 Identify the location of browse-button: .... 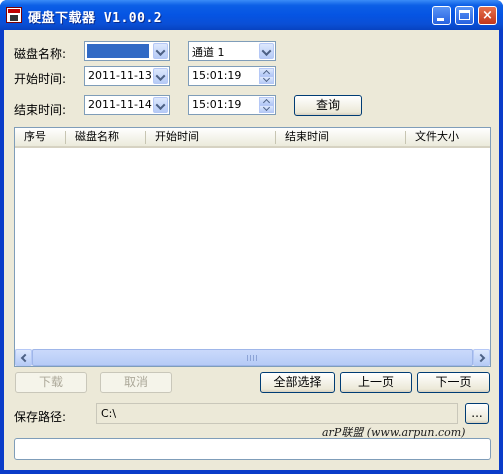
(477, 413).